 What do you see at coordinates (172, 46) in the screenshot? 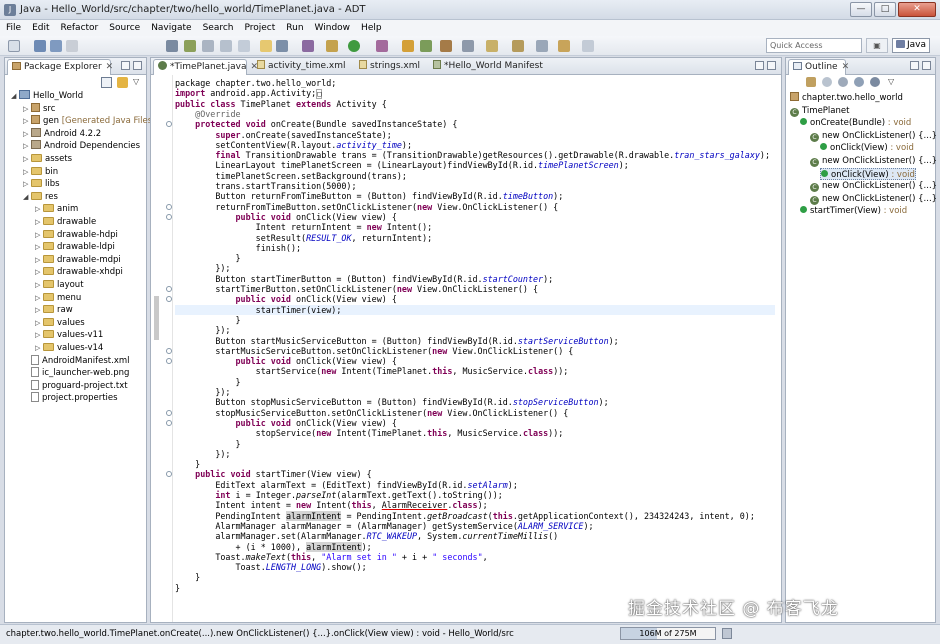
I see `android-sdk-icon` at bounding box center [172, 46].